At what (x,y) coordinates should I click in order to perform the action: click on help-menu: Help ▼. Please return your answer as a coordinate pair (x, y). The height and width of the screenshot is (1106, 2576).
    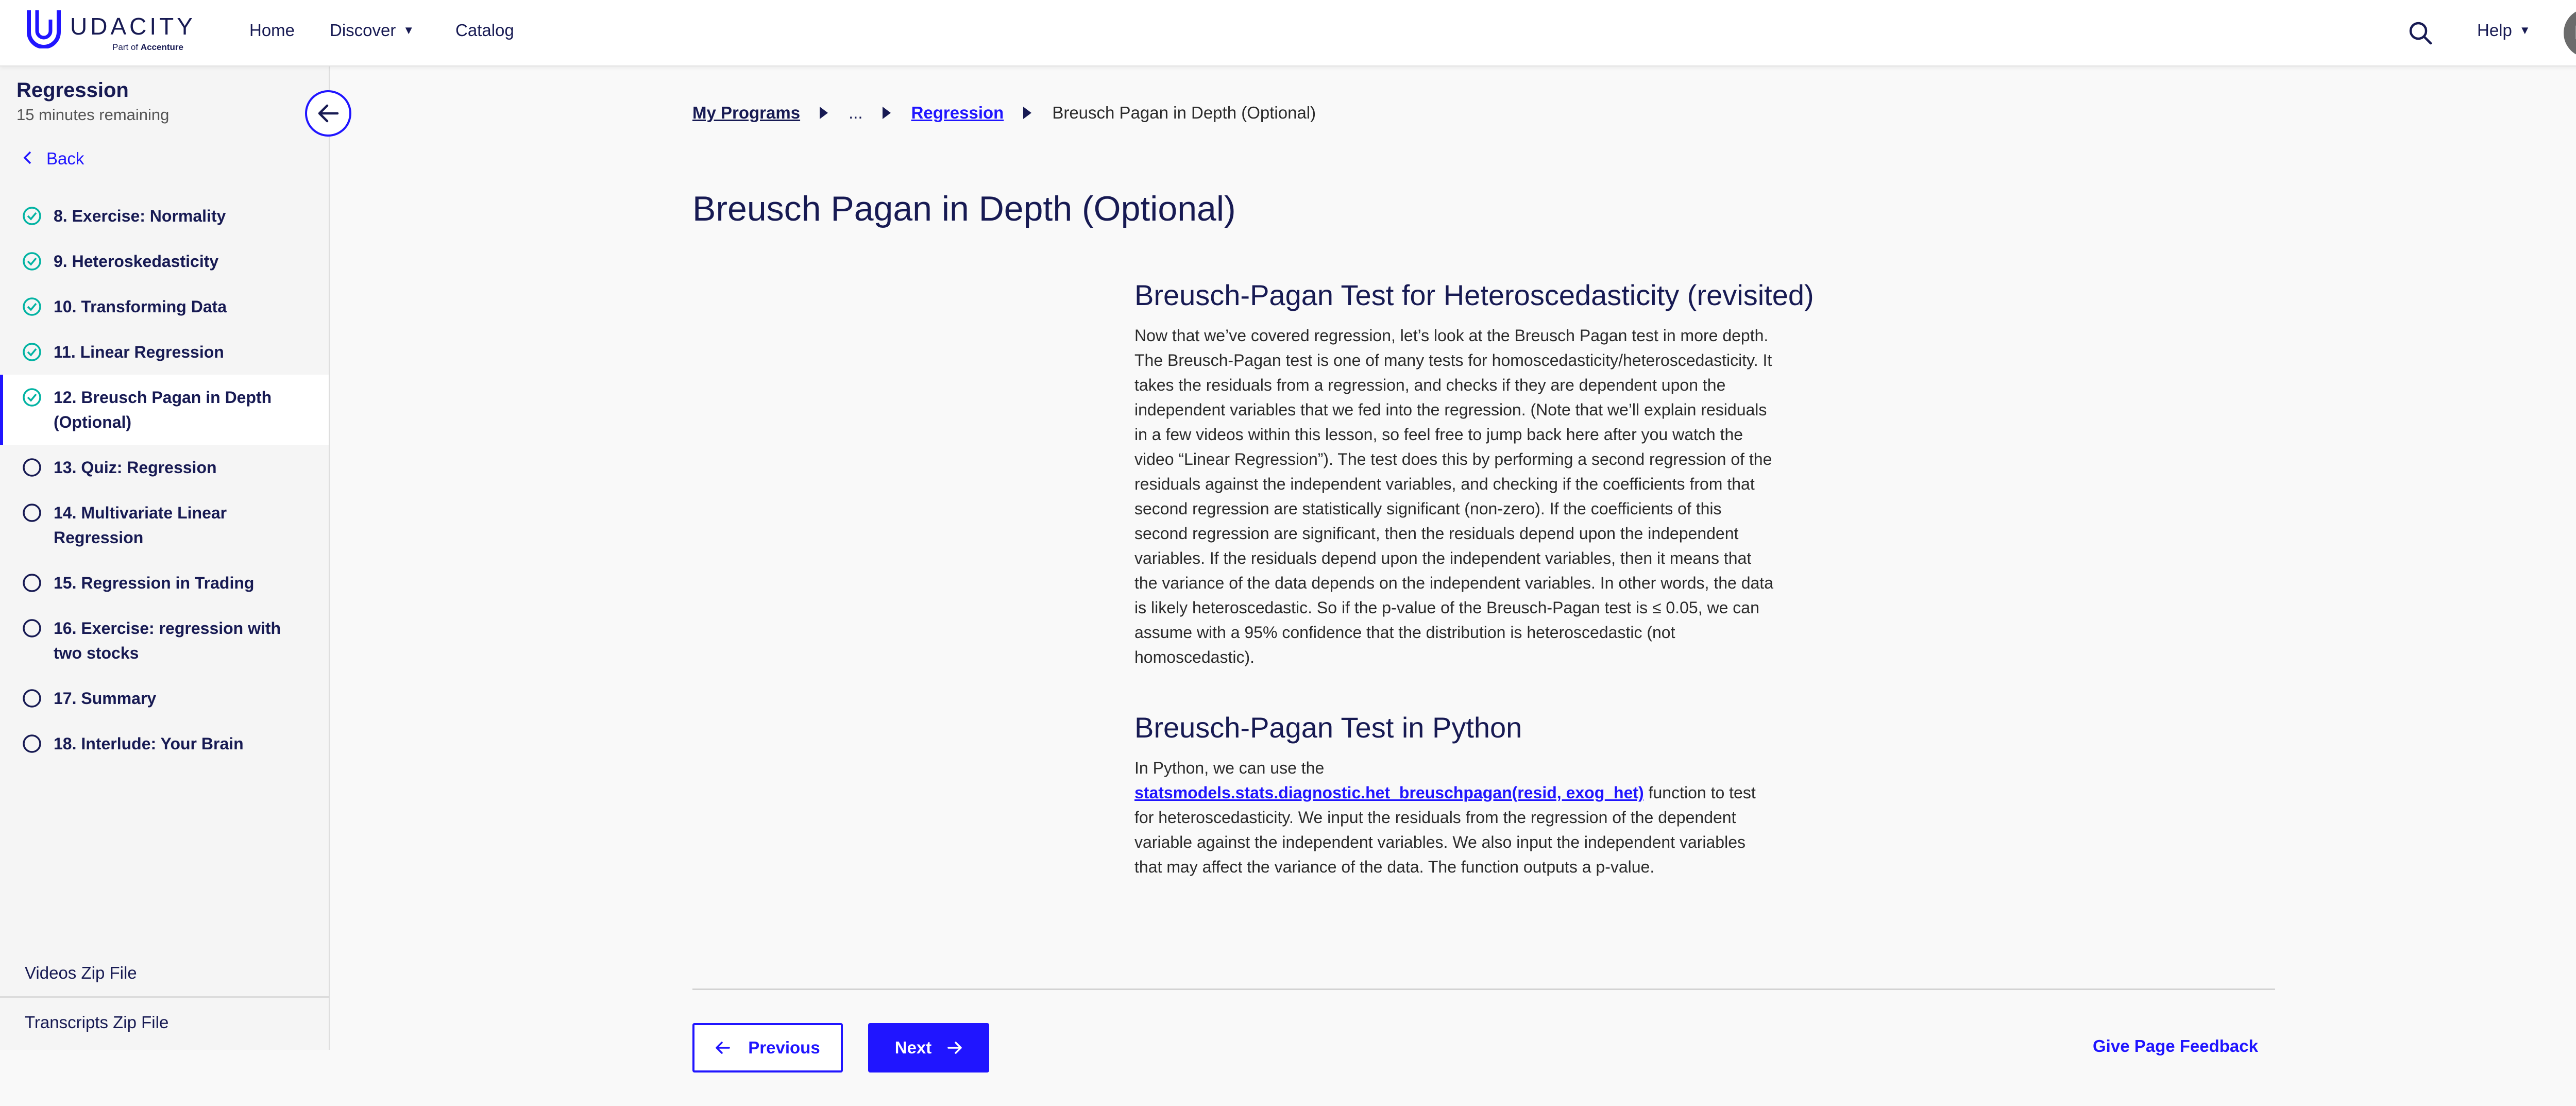
    Looking at the image, I should click on (2504, 30).